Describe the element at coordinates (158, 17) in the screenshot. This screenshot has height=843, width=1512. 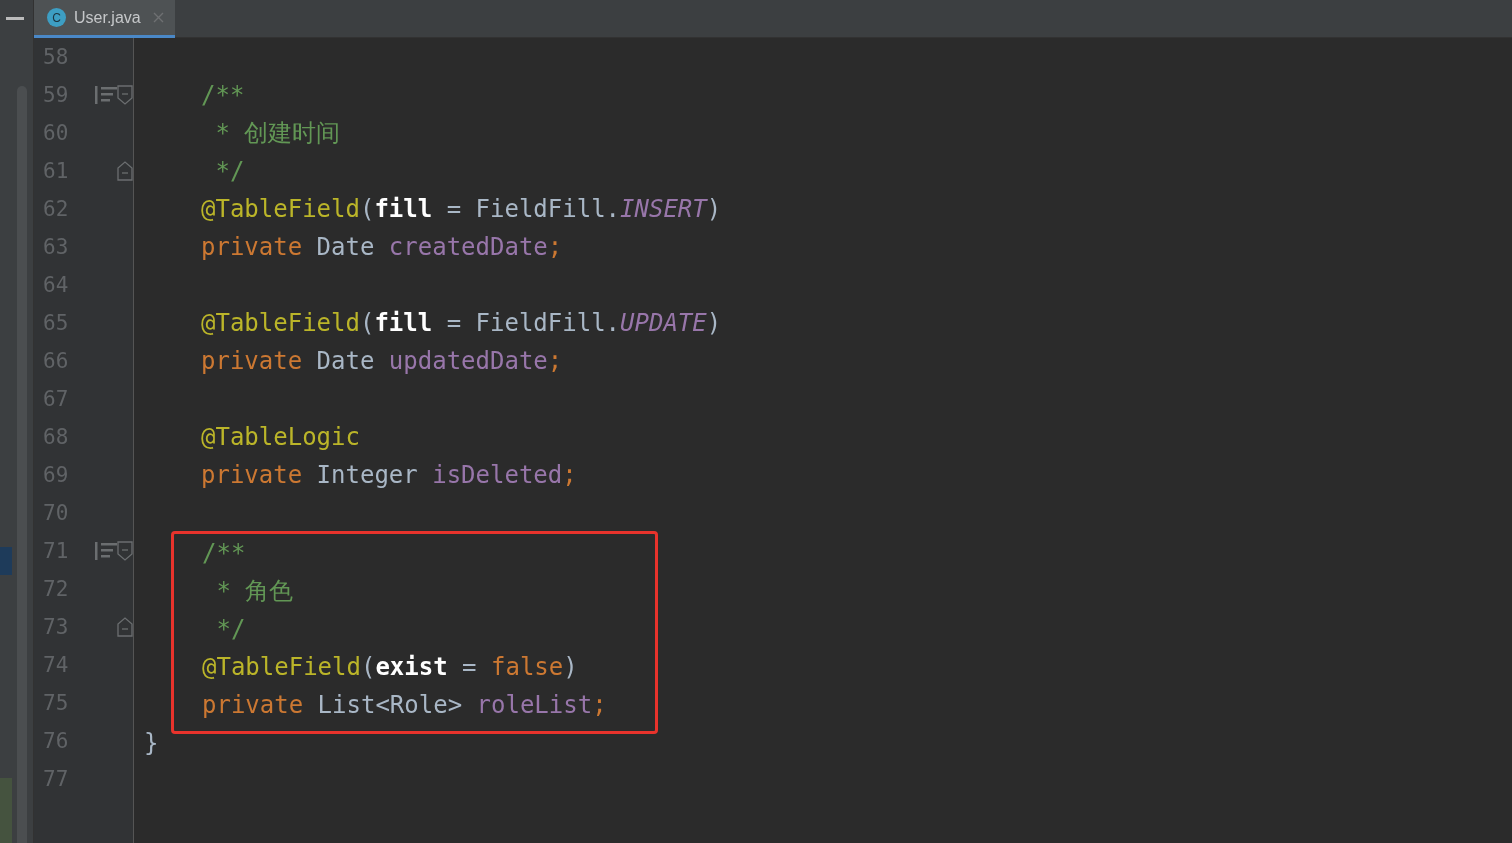
I see `close-icon` at that location.